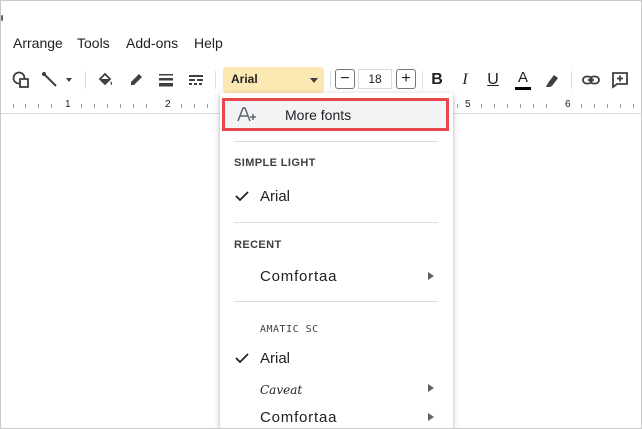  Describe the element at coordinates (273, 80) in the screenshot. I see `font-selector: Arial` at that location.